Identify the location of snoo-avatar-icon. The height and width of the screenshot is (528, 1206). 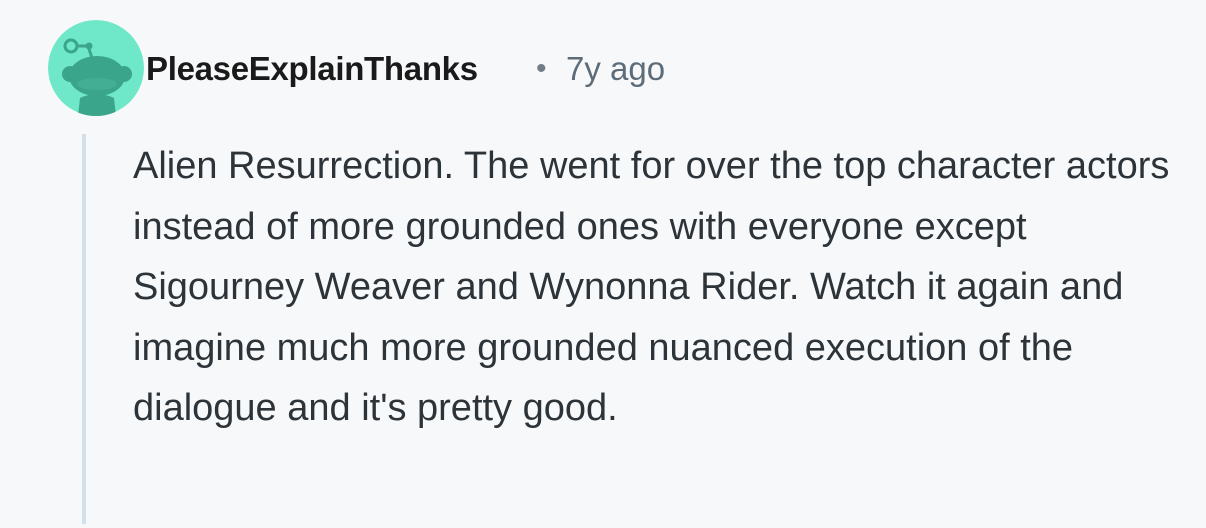
(96, 68).